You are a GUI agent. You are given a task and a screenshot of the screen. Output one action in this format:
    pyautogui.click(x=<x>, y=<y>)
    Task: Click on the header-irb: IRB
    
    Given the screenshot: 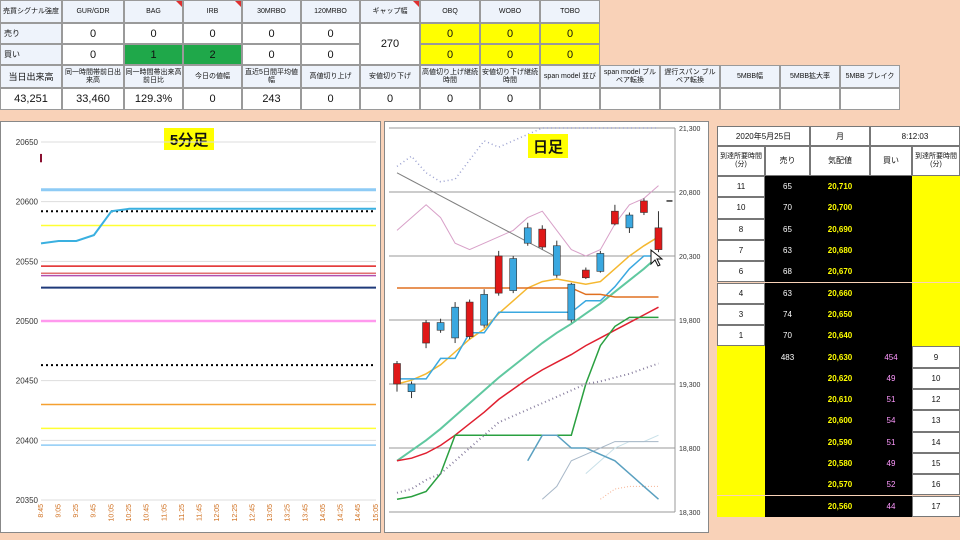 What is the action you would take?
    pyautogui.click(x=212, y=11)
    